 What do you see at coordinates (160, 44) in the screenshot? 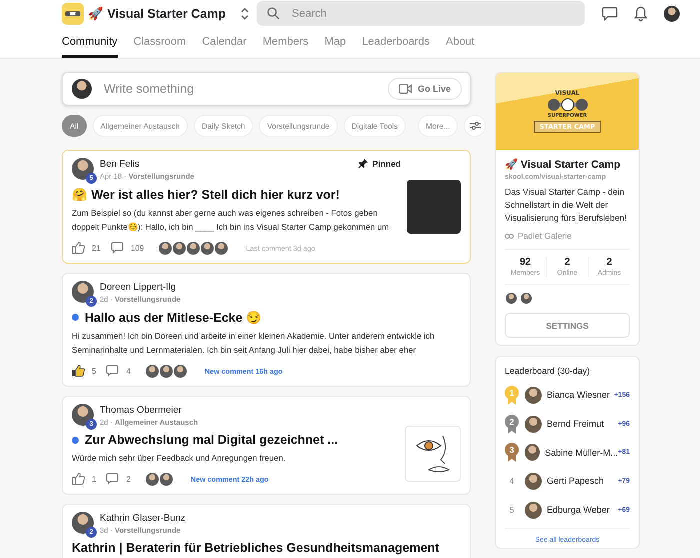
I see `nav-tab: Classroom` at bounding box center [160, 44].